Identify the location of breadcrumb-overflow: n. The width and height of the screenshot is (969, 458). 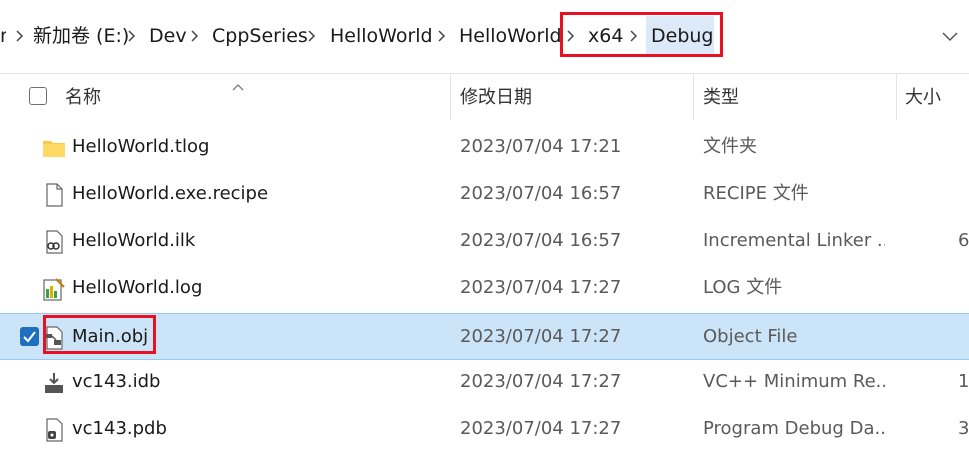
(3, 36).